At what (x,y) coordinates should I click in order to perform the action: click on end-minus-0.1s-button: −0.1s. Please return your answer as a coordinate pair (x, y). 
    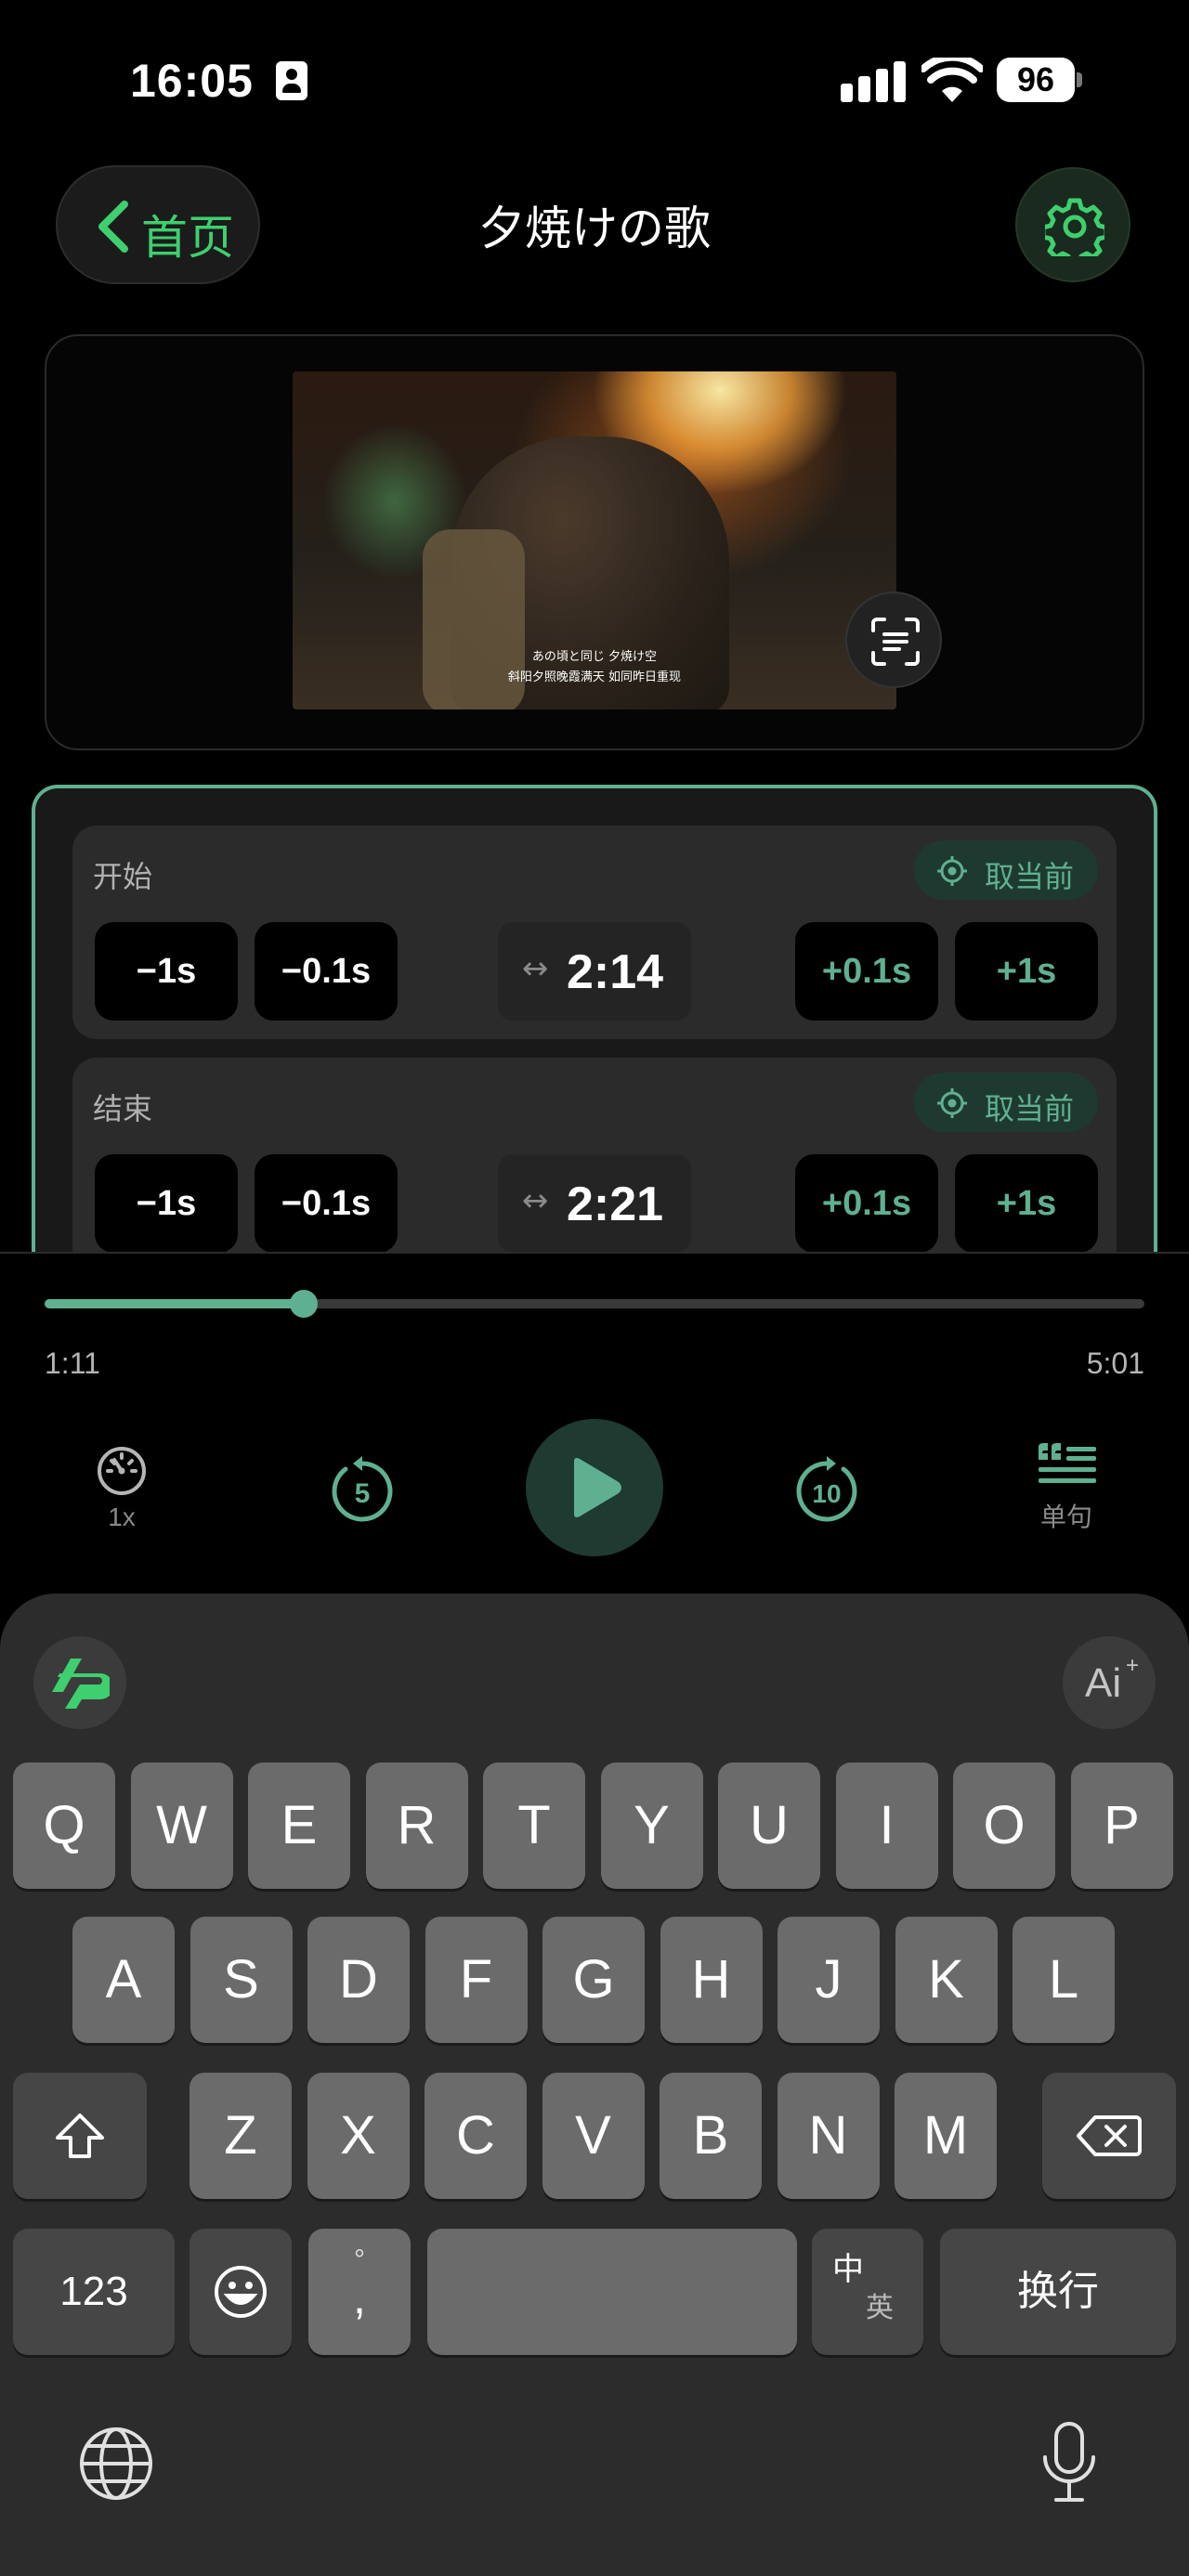
    Looking at the image, I should click on (326, 1203).